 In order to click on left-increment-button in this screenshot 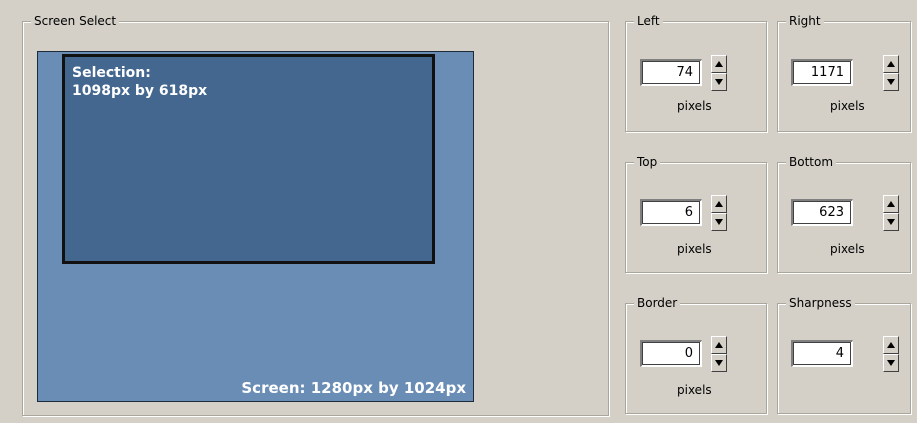, I will do `click(719, 64)`.